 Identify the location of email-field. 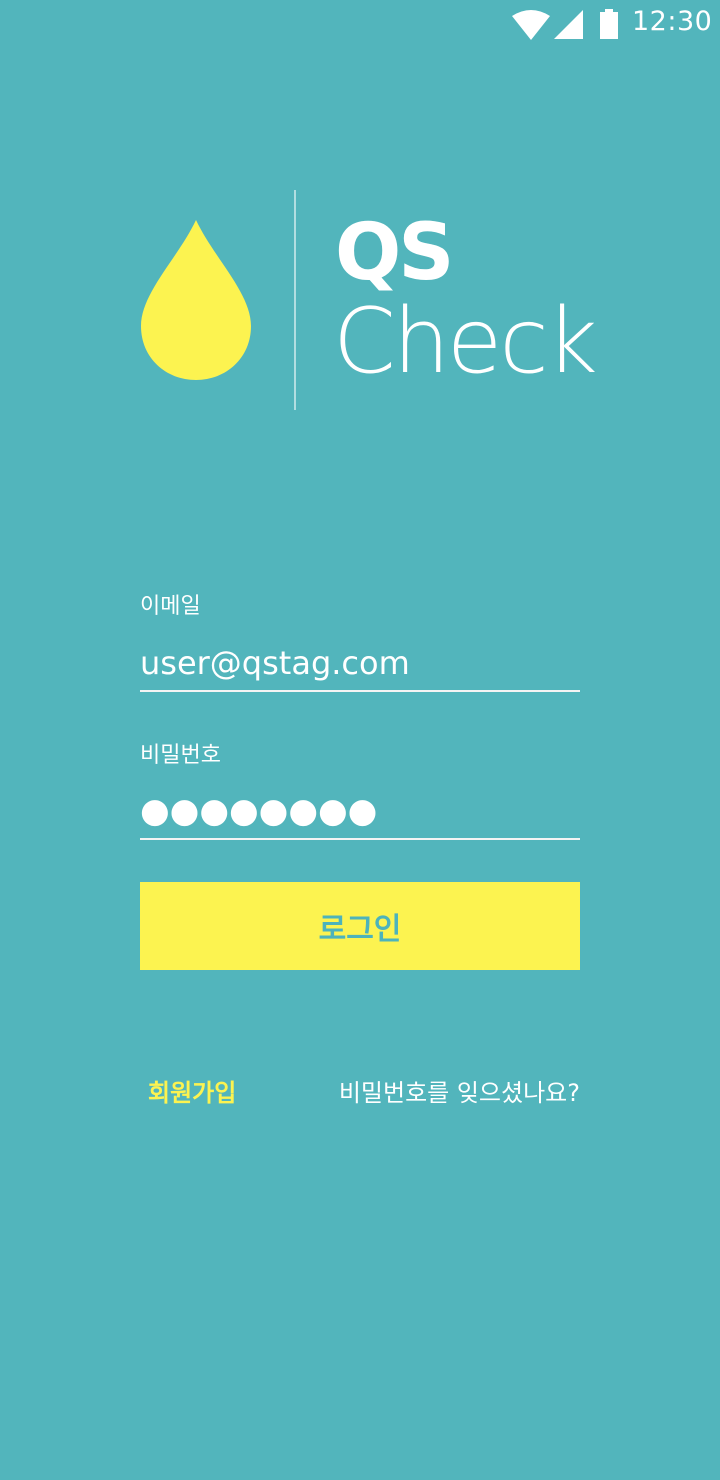
(360, 664).